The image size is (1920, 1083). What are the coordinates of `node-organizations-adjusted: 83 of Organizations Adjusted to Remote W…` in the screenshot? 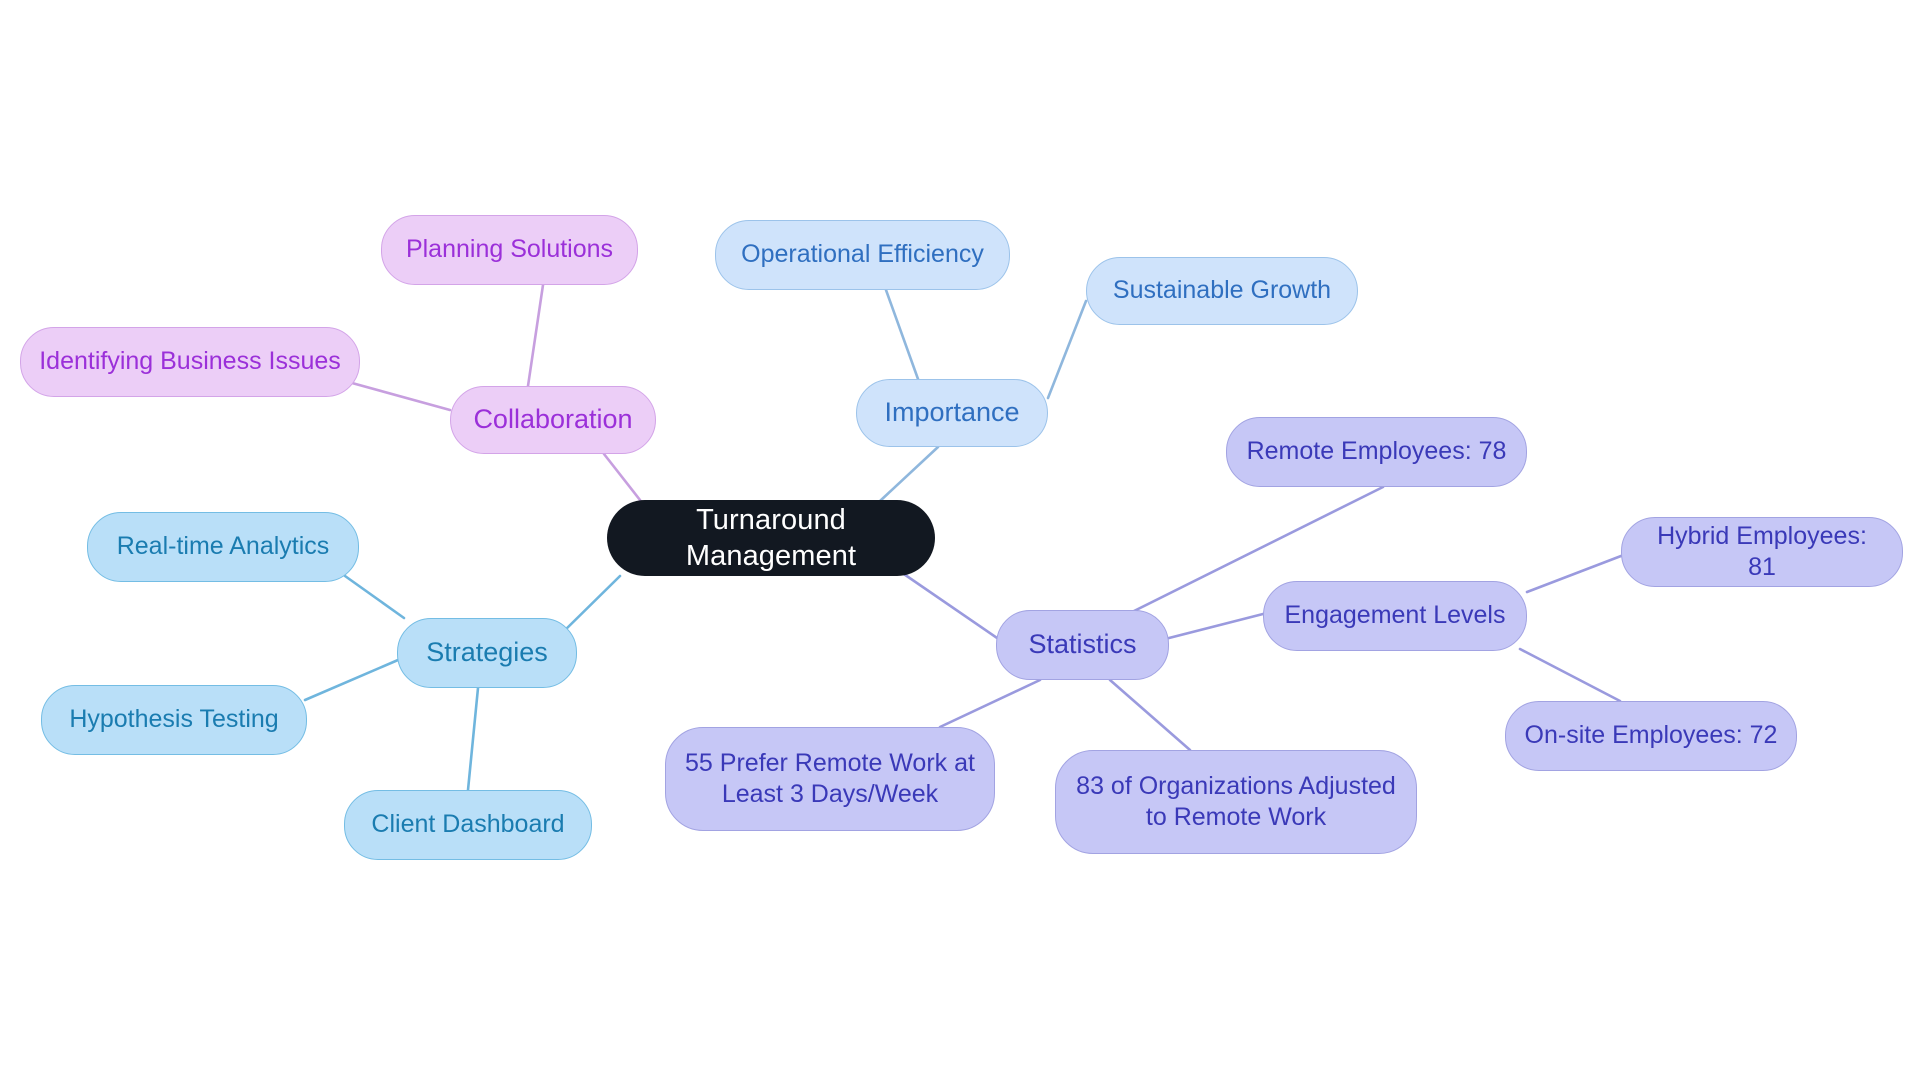 It's located at (1236, 802).